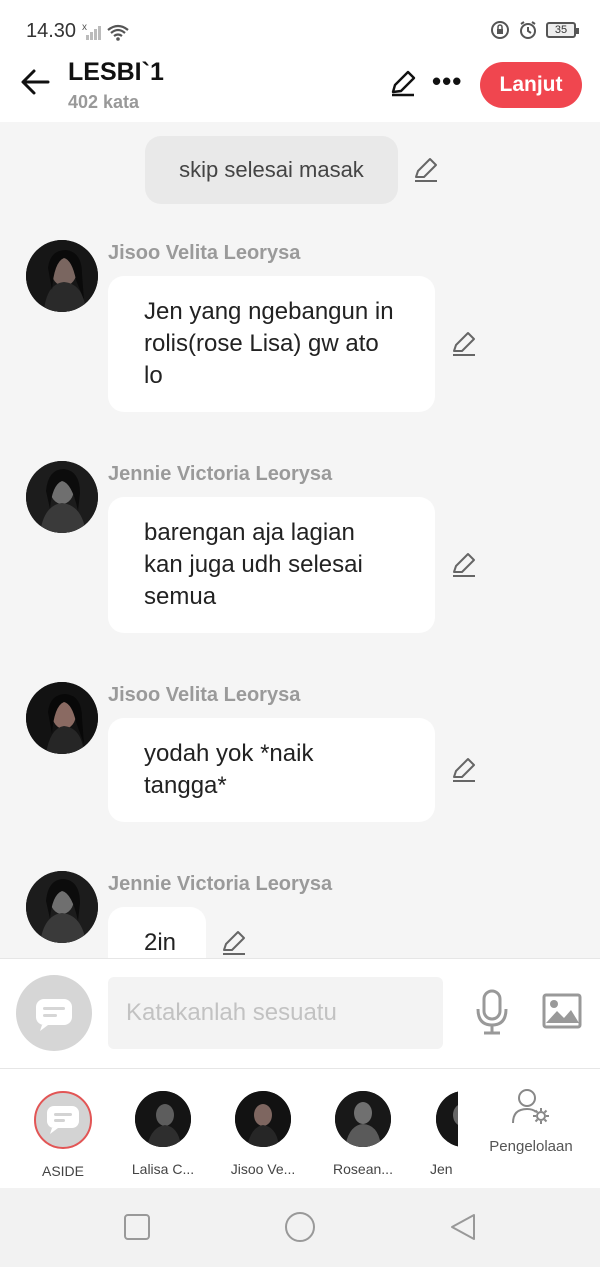 The width and height of the screenshot is (600, 1267). Describe the element at coordinates (36, 82) in the screenshot. I see `back-arrow-icon` at that location.